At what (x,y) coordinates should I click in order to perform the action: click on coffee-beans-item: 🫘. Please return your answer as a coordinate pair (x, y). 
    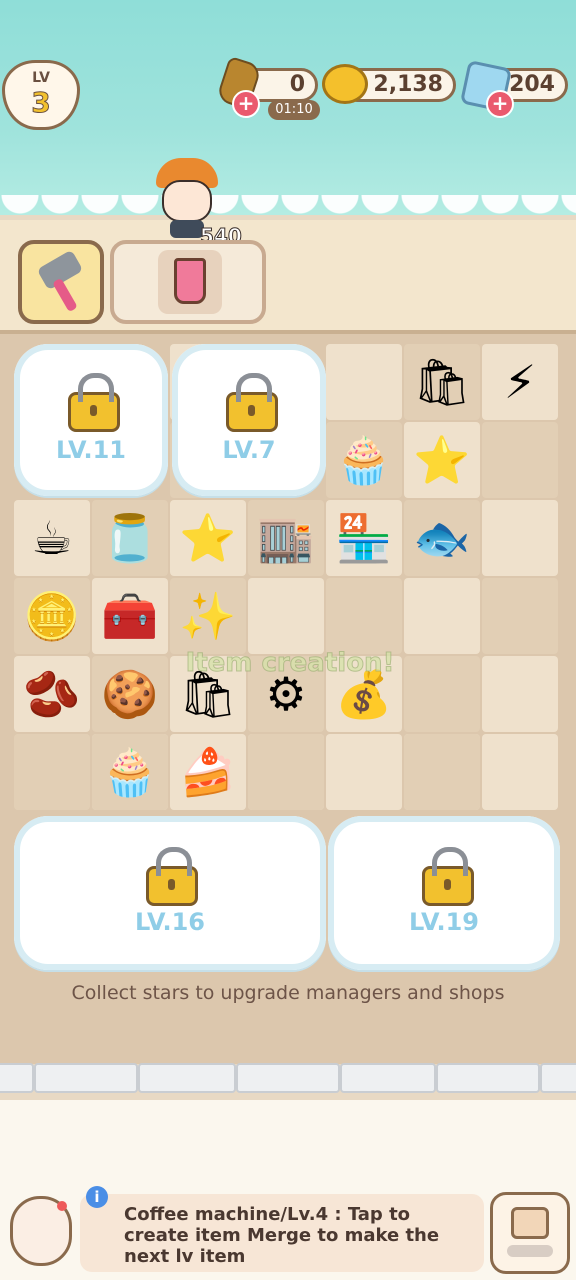
    Looking at the image, I should click on (52, 694).